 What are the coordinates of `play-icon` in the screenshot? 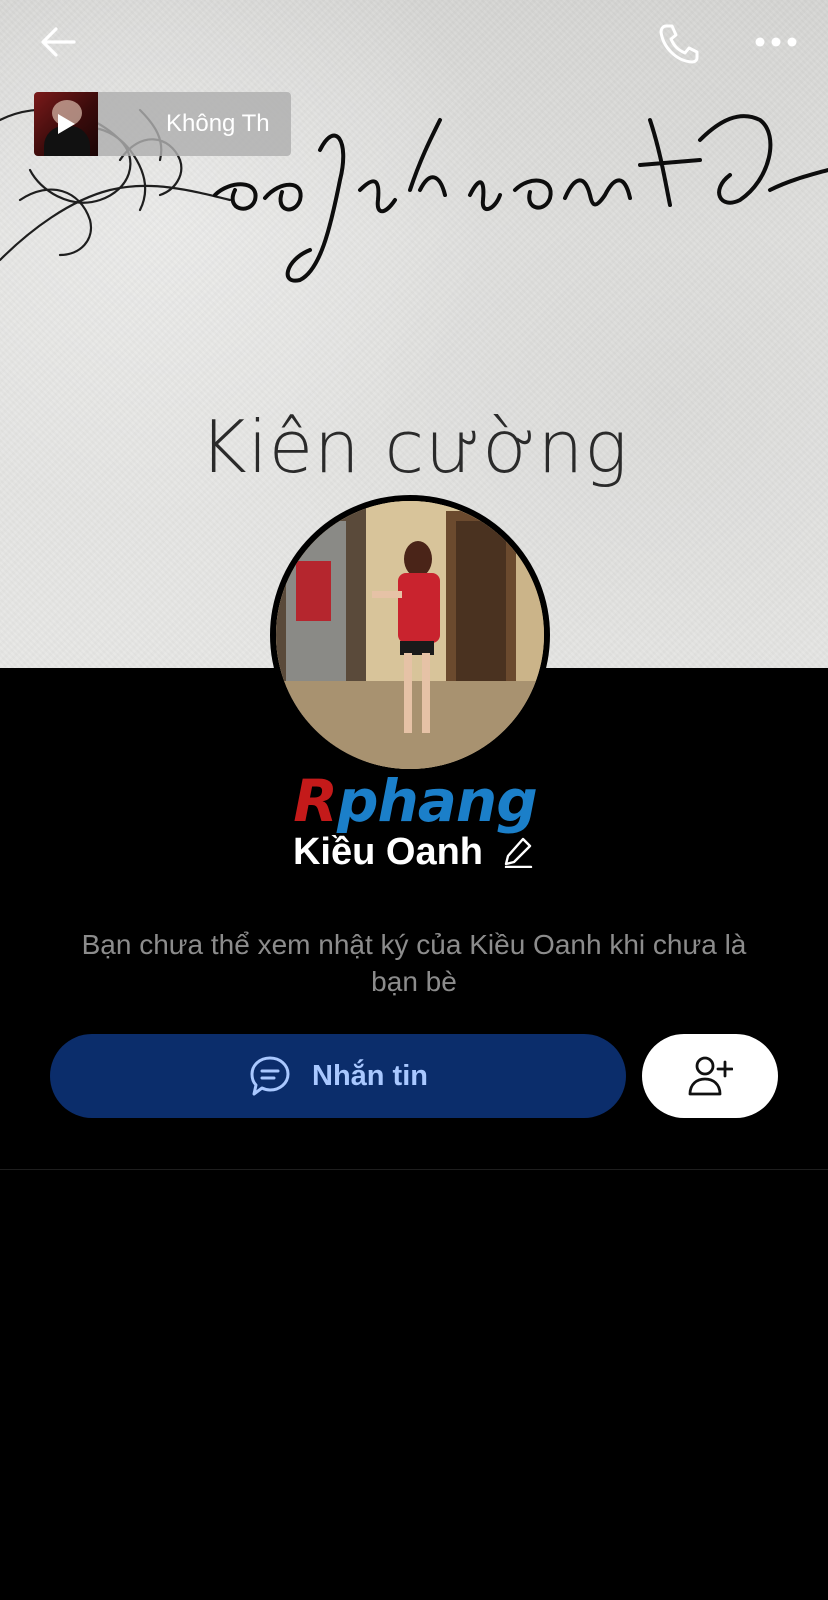 It's located at (66, 124).